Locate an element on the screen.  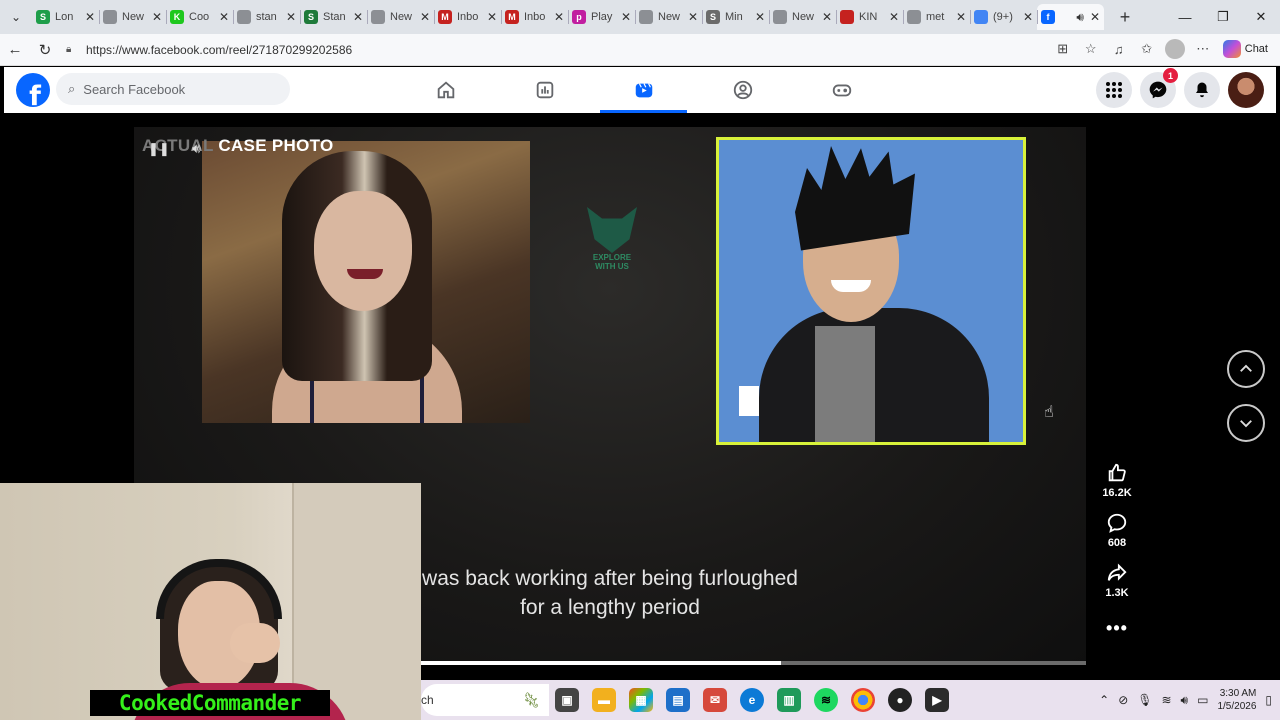
more-options-button: ••• is located at coordinates (1117, 628).